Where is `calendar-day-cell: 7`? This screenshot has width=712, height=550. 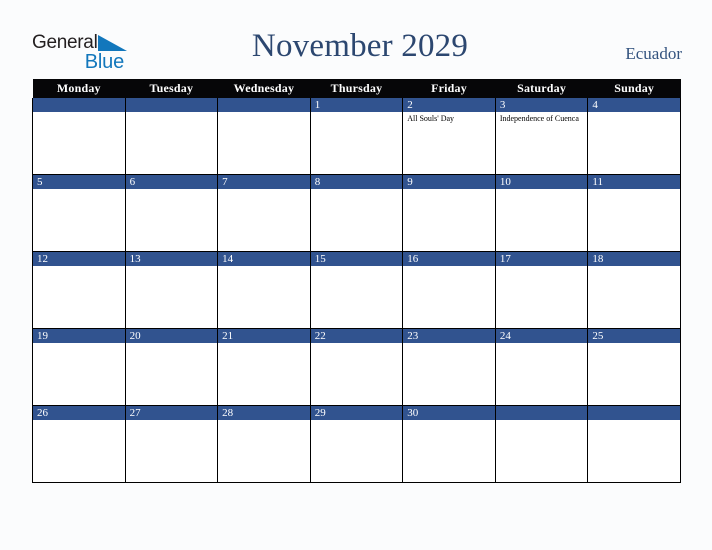 calendar-day-cell: 7 is located at coordinates (264, 213).